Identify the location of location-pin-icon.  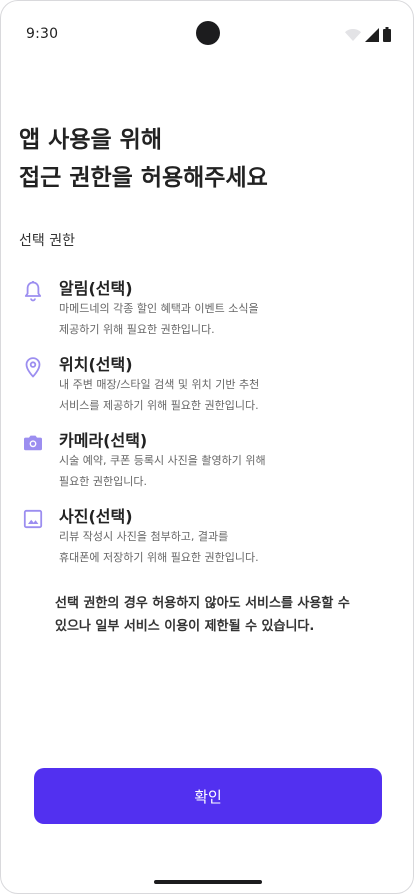
(33, 367).